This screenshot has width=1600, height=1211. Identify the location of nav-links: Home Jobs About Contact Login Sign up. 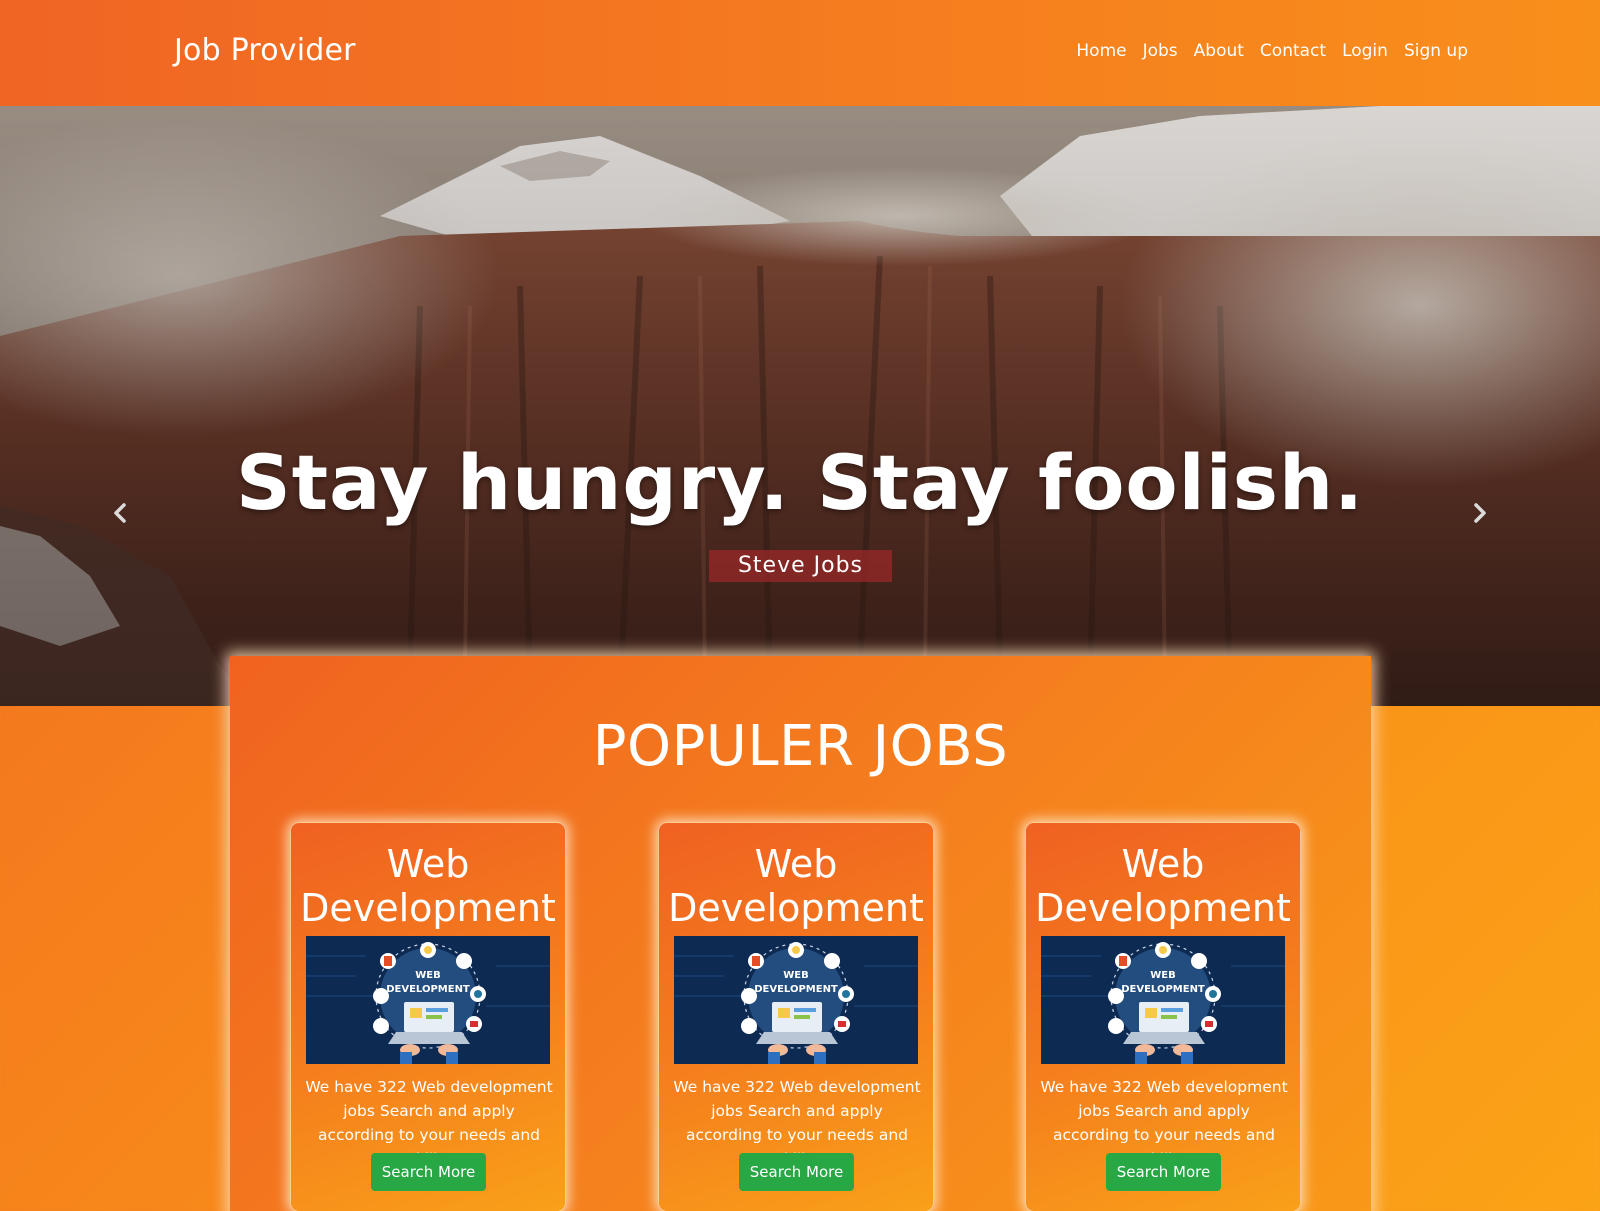
(1272, 51).